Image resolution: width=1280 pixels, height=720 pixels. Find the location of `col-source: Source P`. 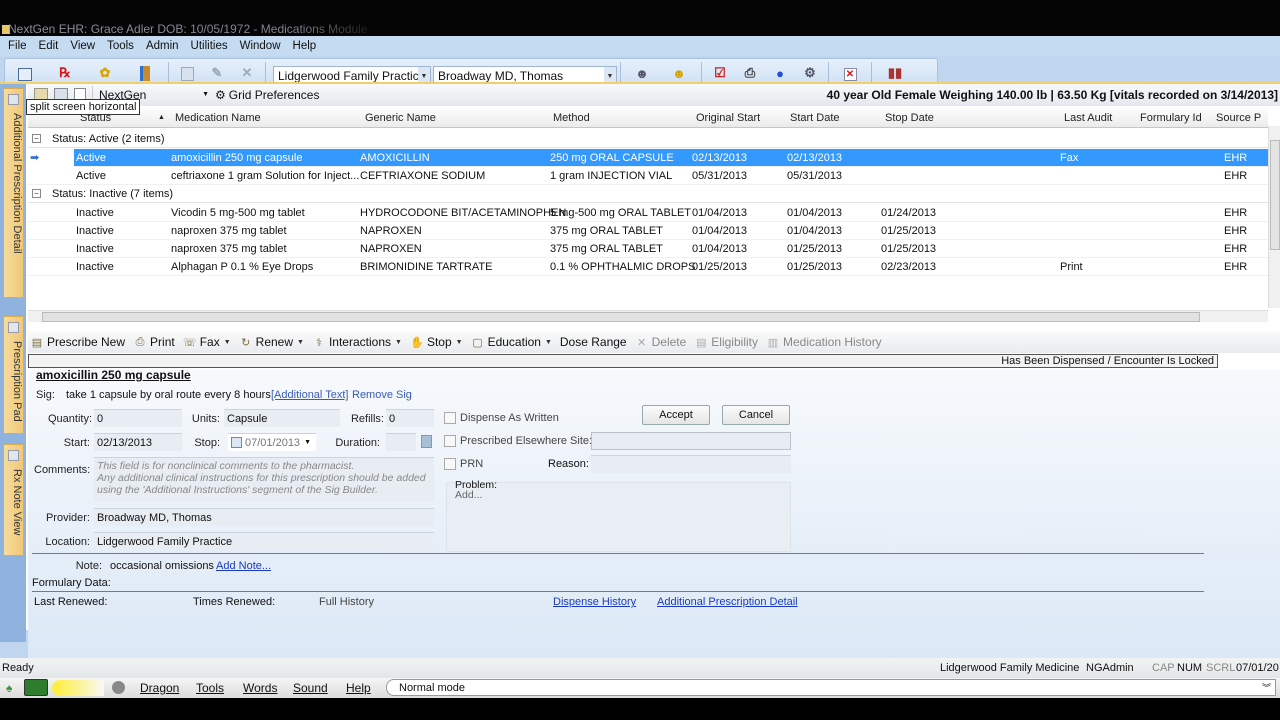

col-source: Source P is located at coordinates (1238, 118).